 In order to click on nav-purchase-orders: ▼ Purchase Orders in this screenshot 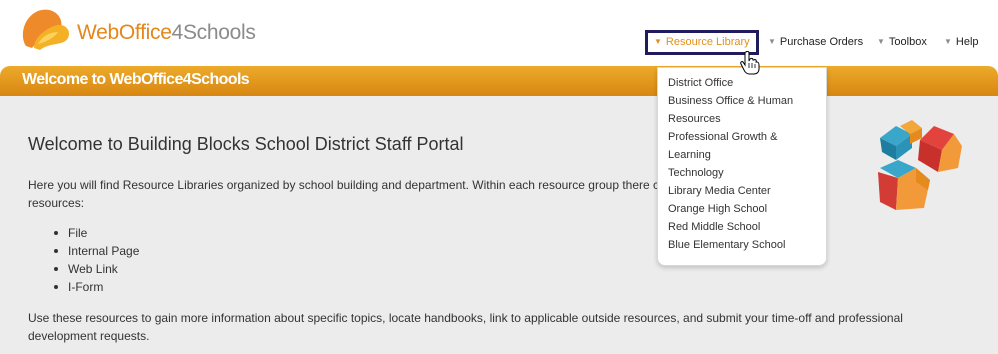, I will do `click(815, 42)`.